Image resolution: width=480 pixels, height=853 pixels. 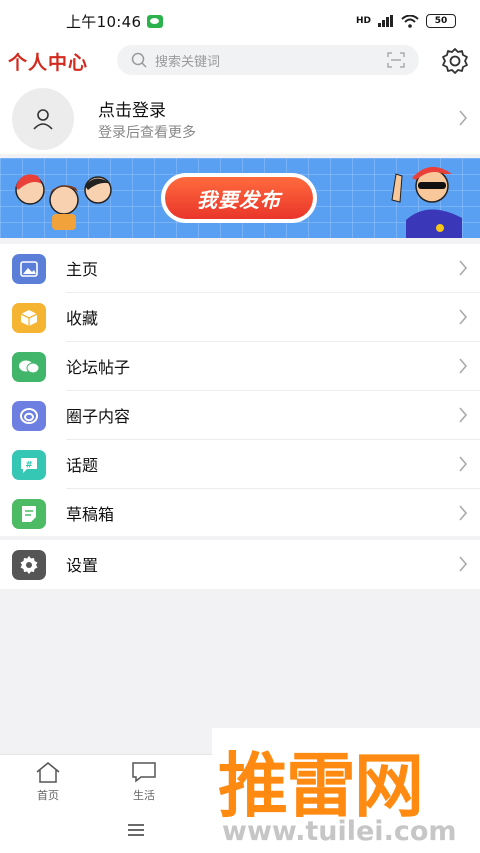 I want to click on watermark-url: www.tuilei.com, so click(x=339, y=831).